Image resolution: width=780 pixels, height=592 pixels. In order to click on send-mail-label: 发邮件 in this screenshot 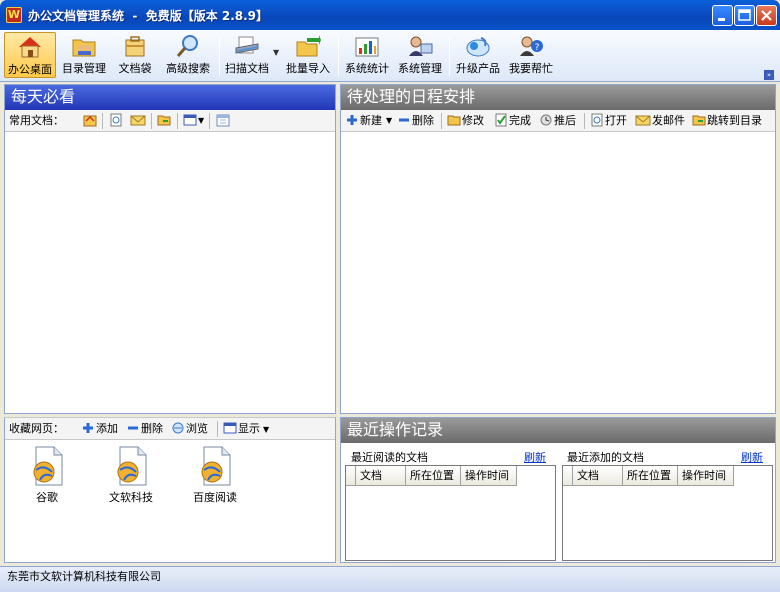, I will do `click(668, 120)`.